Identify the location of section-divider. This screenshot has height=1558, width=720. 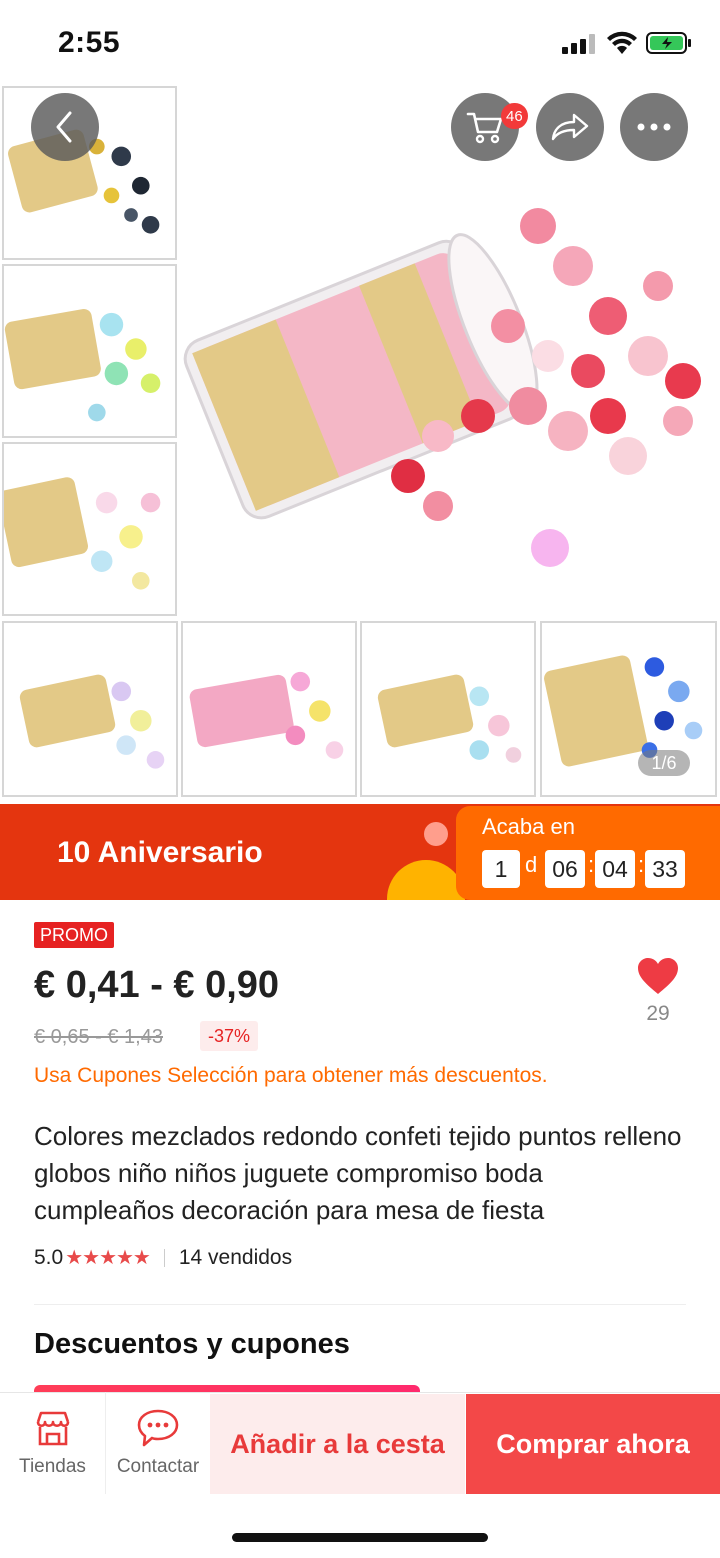
(360, 1304).